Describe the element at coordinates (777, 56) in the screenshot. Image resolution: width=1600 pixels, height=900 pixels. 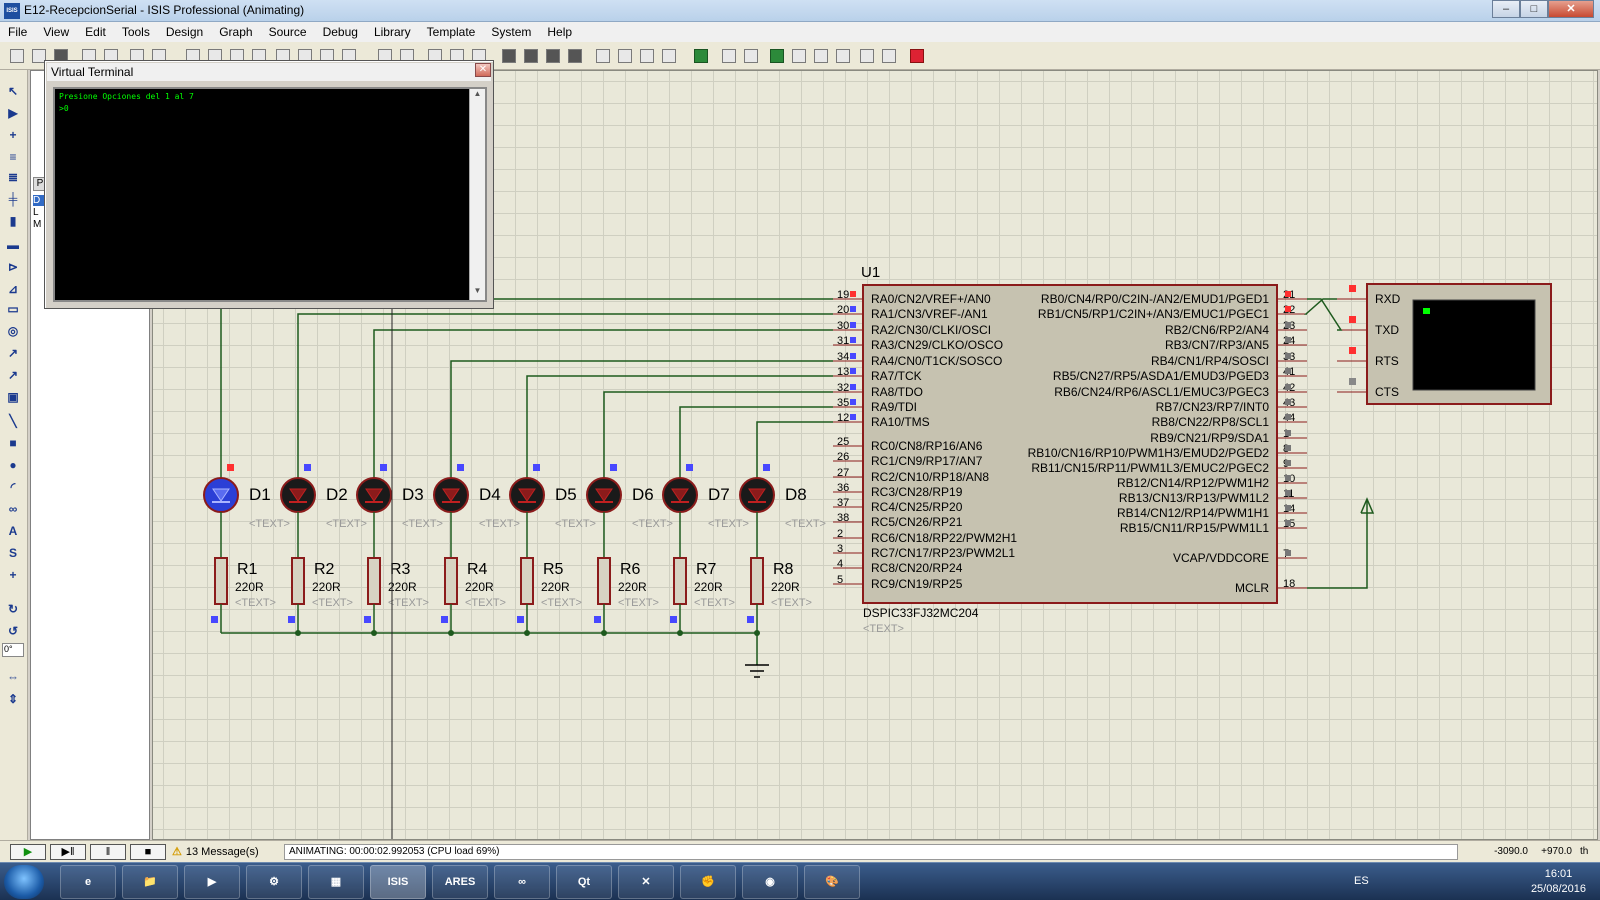
I see `new-sheet-icon` at that location.